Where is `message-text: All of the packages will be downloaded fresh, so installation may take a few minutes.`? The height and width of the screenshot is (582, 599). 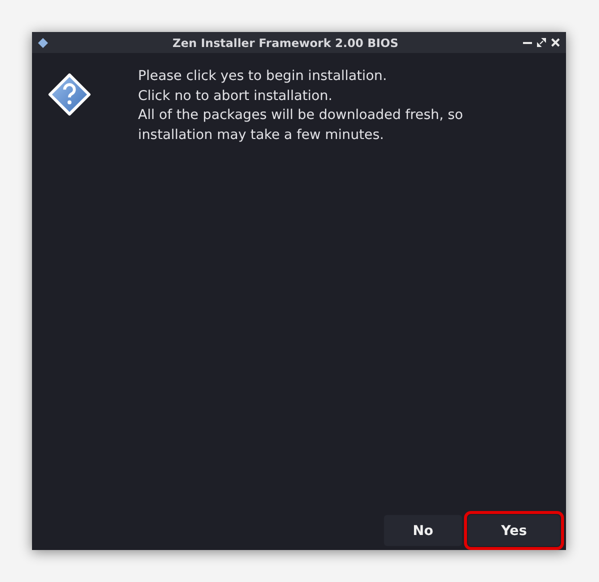 message-text: All of the packages will be downloaded fresh, so installation may take a few minutes. is located at coordinates (301, 125).